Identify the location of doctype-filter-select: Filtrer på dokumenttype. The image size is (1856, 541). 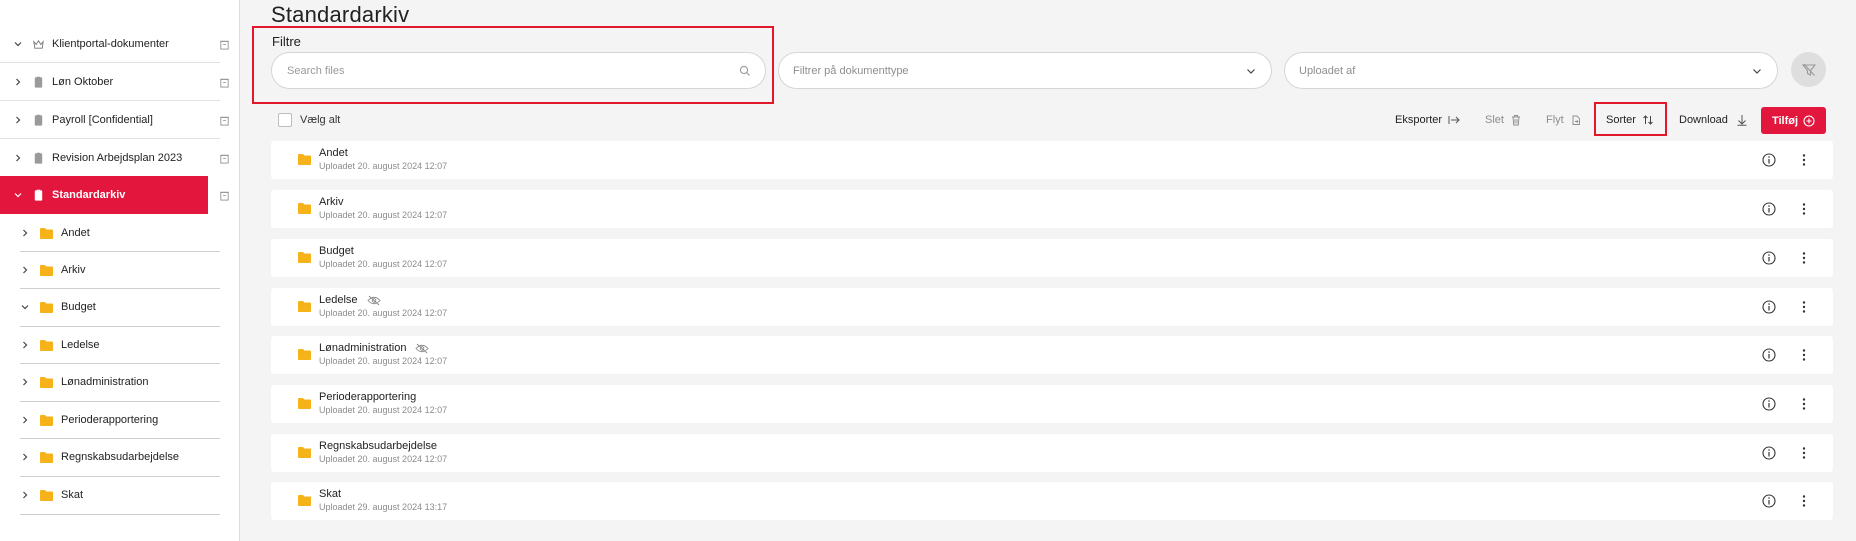
(1025, 70).